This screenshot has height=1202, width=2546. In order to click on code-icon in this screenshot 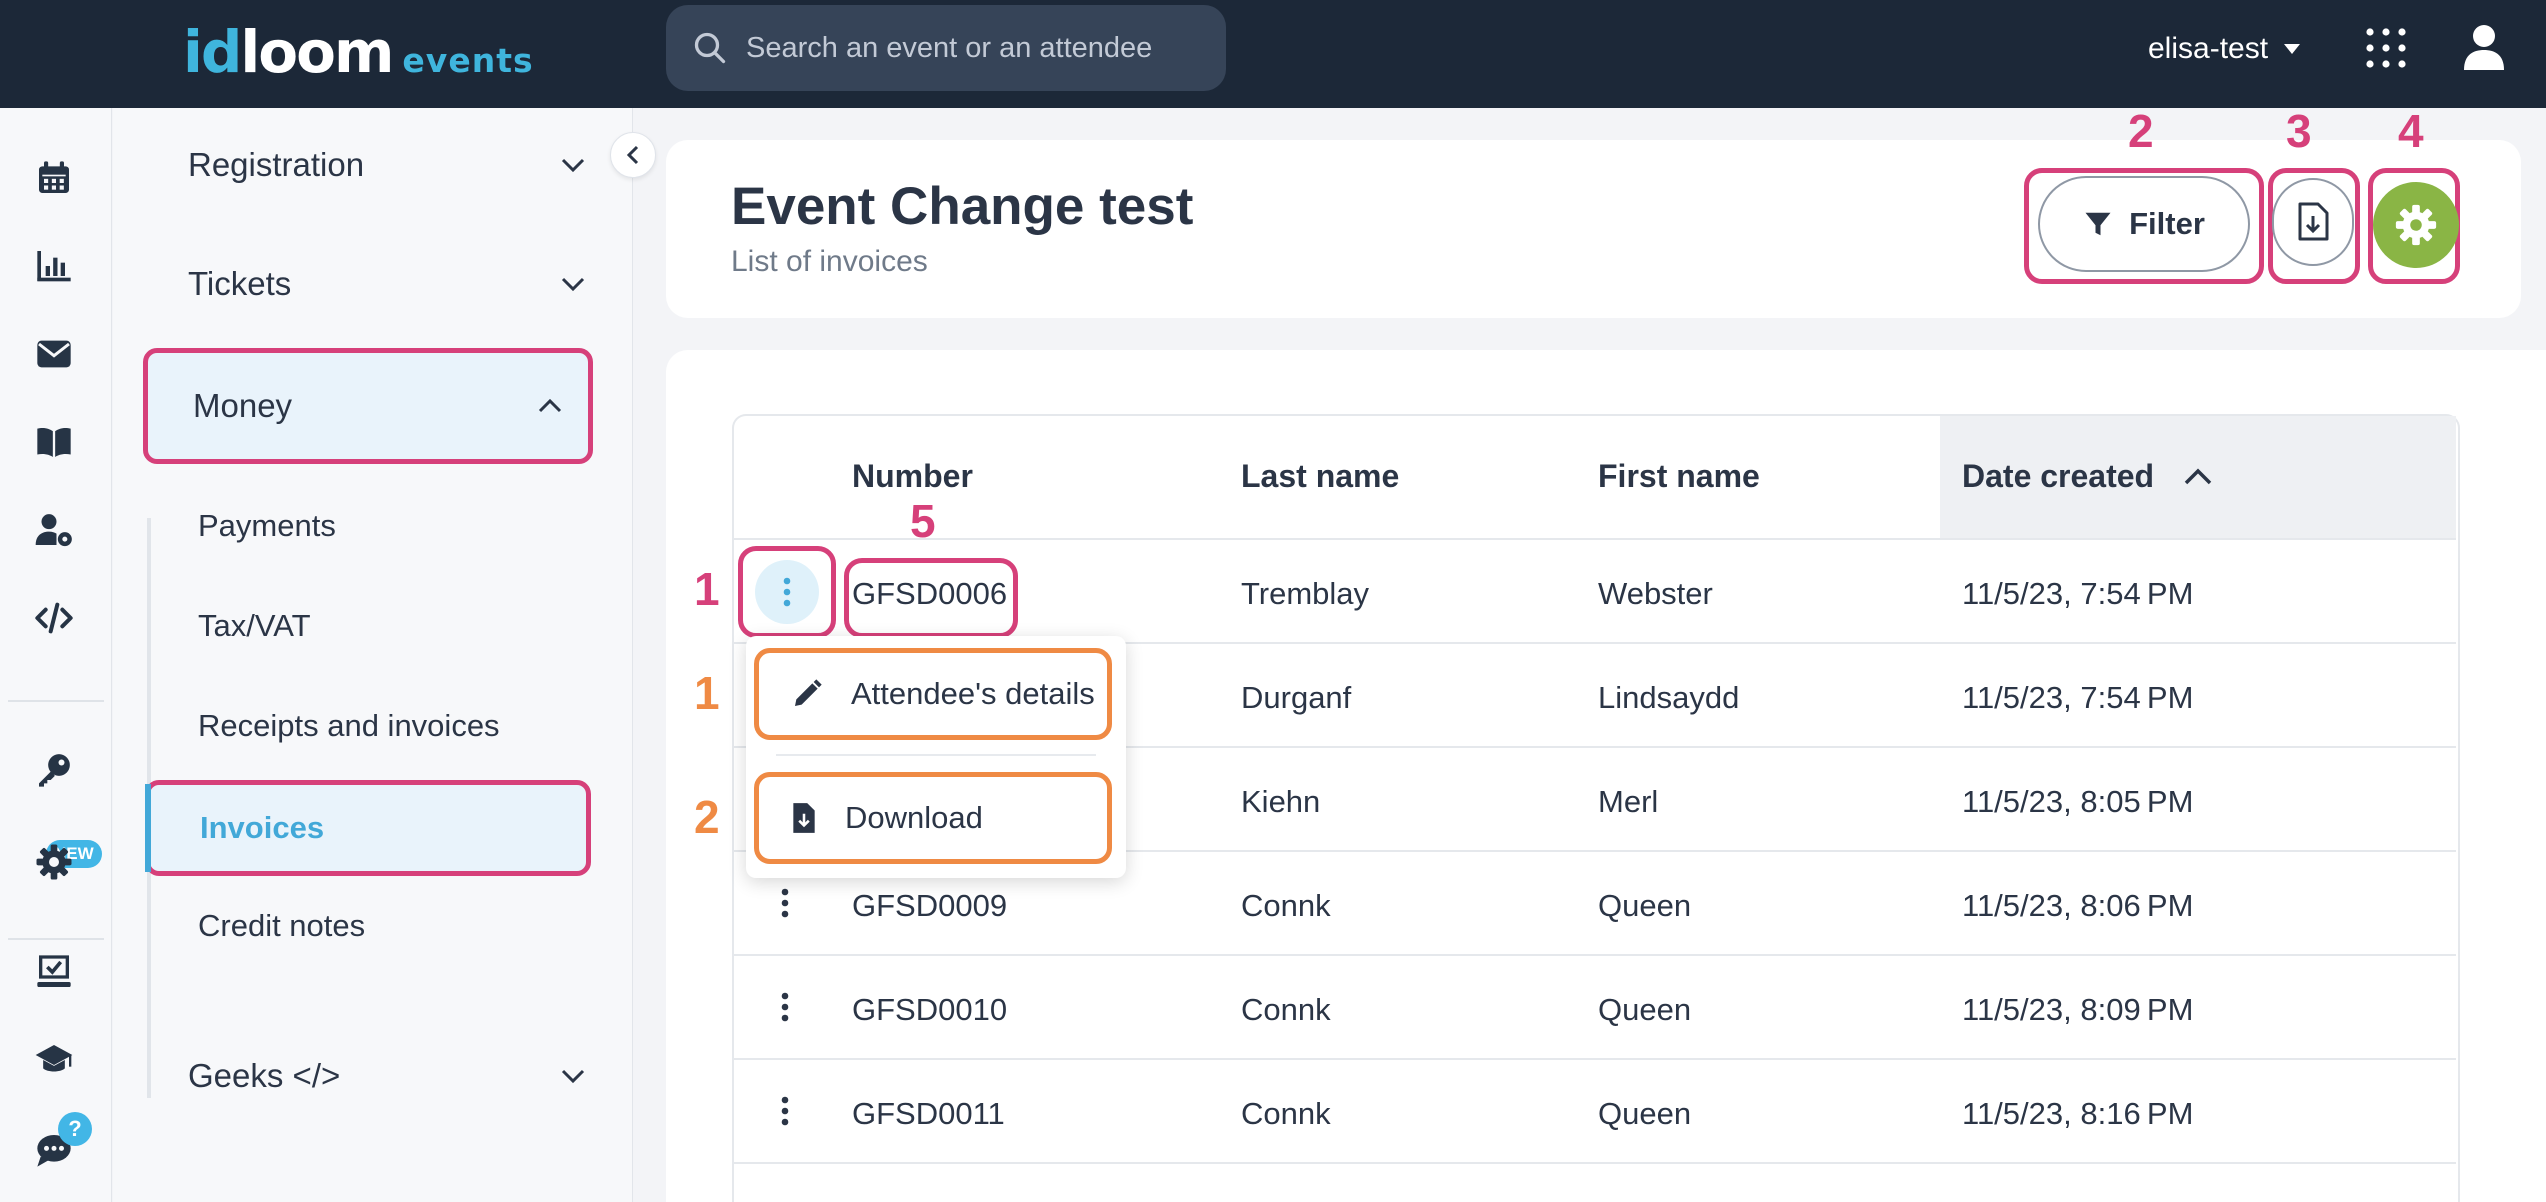, I will do `click(54, 618)`.